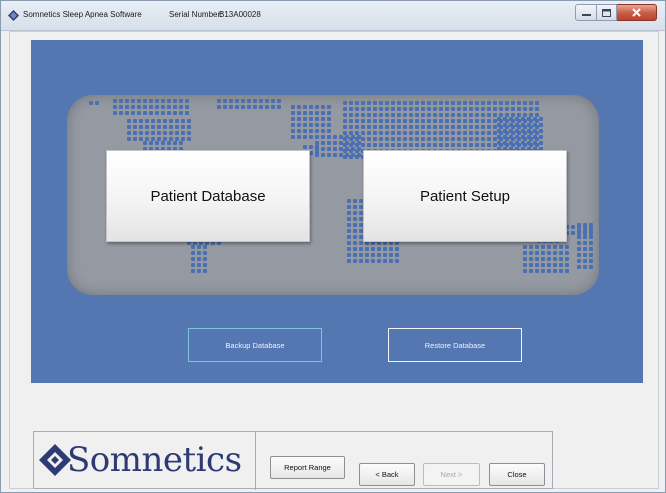  I want to click on minimize-icon, so click(586, 14).